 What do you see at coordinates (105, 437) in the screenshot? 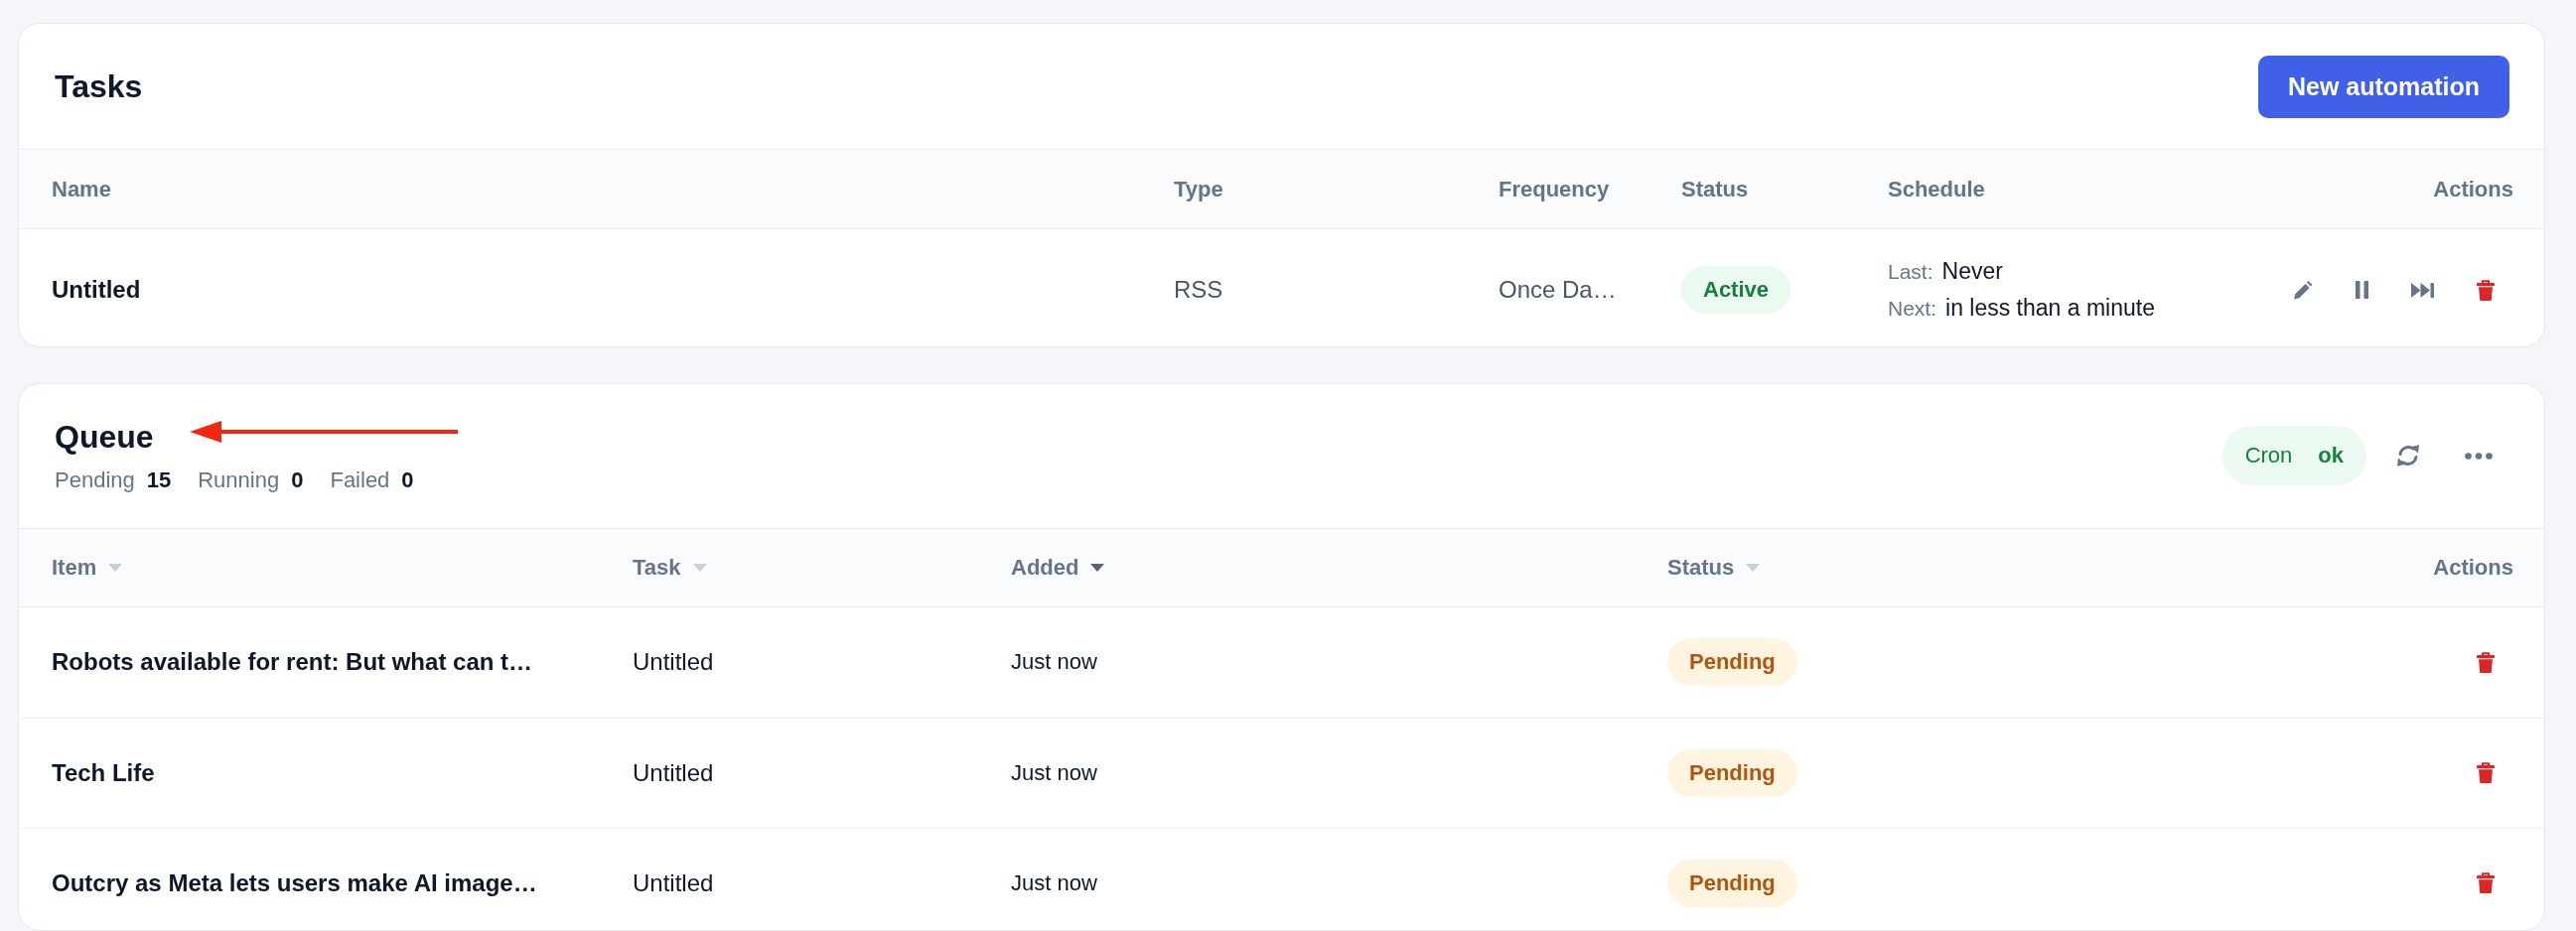
I see `card-title: Queue` at bounding box center [105, 437].